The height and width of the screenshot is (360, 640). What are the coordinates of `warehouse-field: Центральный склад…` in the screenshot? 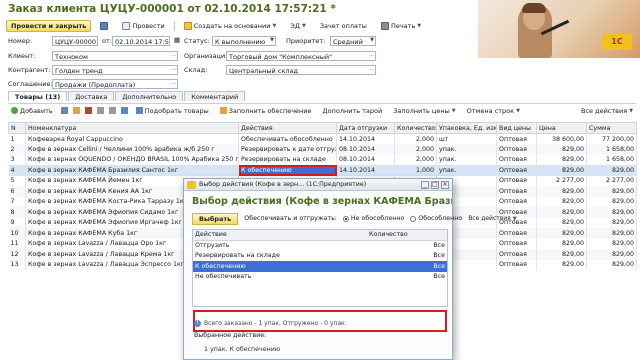 It's located at (301, 70).